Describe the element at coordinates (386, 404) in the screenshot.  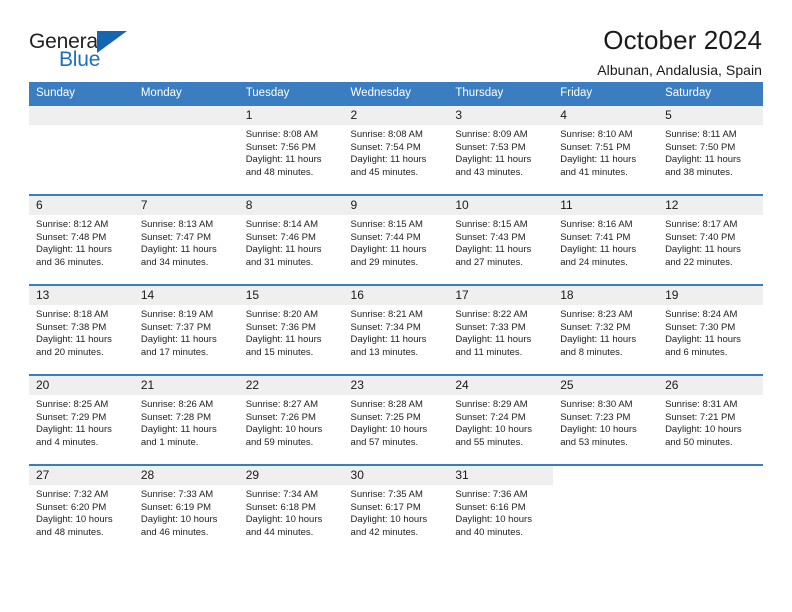
I see `sunrise-text: Sunrise: 8:28 AM` at that location.